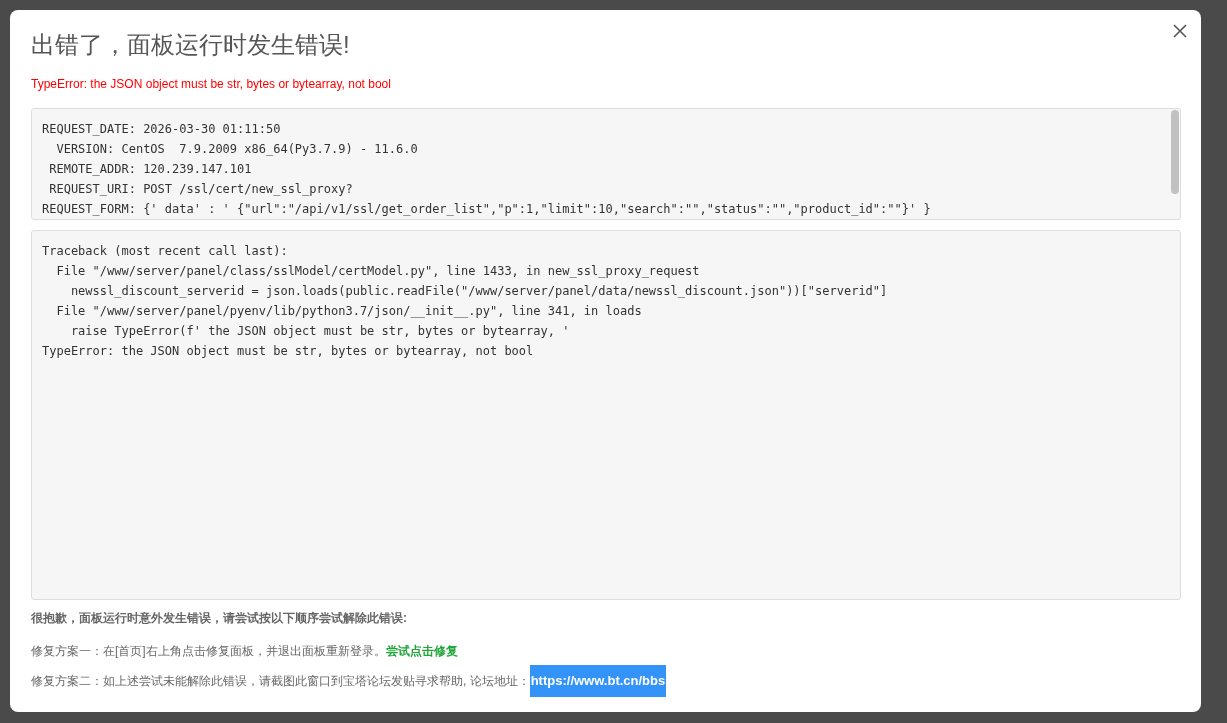 The width and height of the screenshot is (1227, 723). What do you see at coordinates (191, 45) in the screenshot?
I see `dialog-title: 出错了，面板运行时发生错误!` at bounding box center [191, 45].